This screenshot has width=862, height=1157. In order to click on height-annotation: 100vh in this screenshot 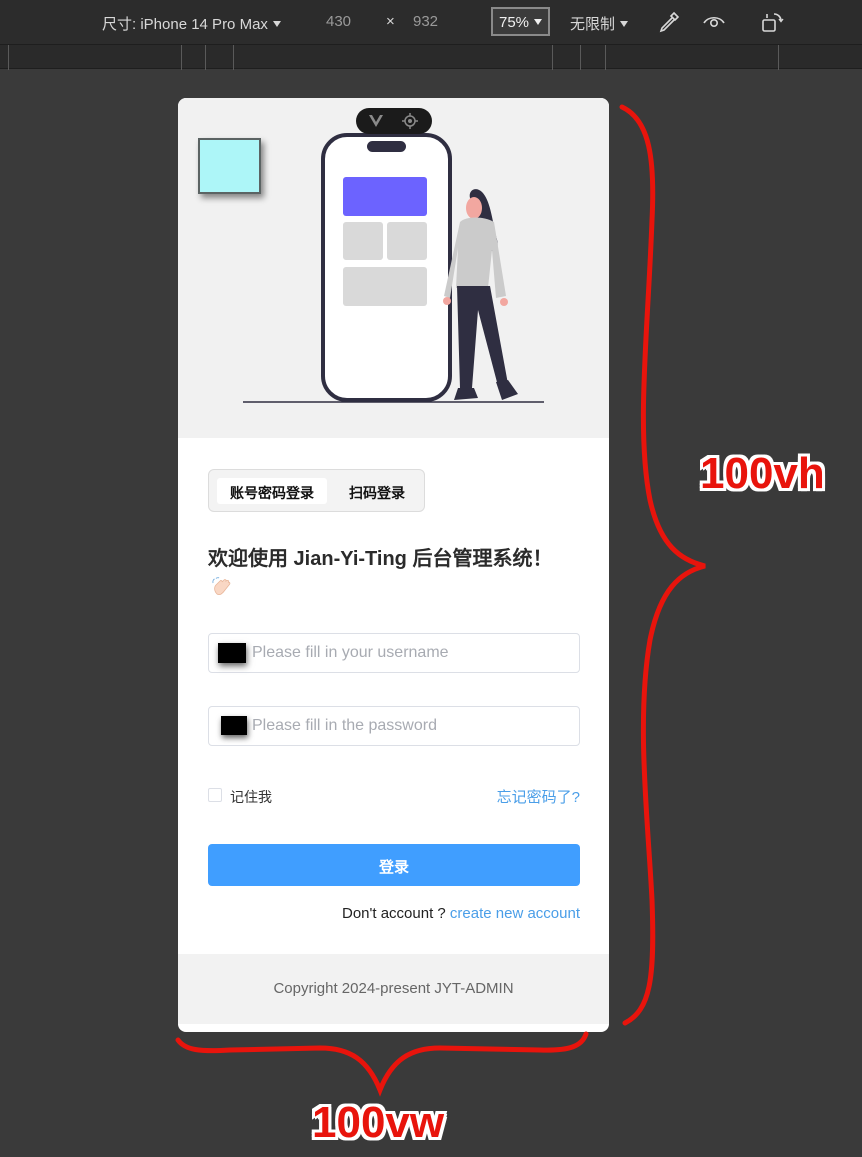, I will do `click(762, 473)`.